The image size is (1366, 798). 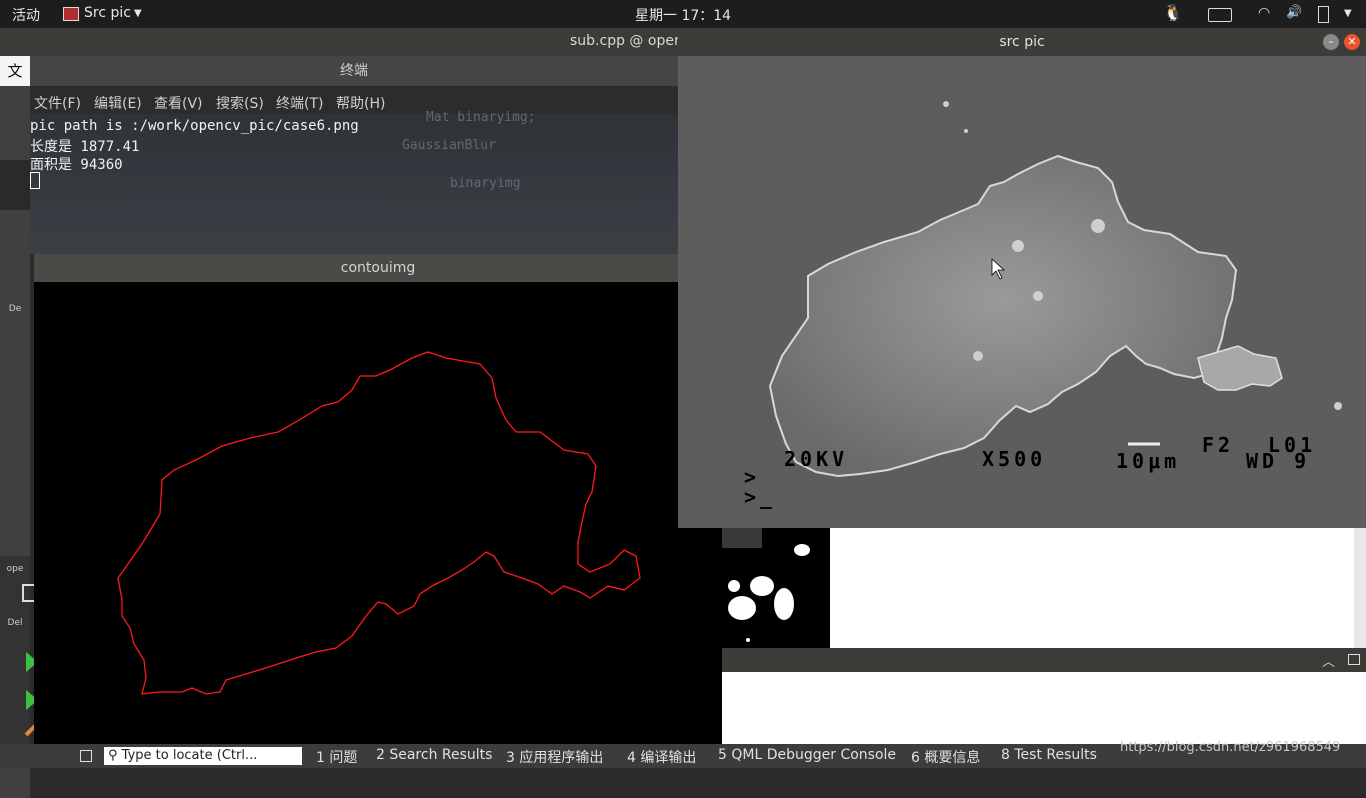 What do you see at coordinates (1220, 15) in the screenshot?
I see `keyboard-icon` at bounding box center [1220, 15].